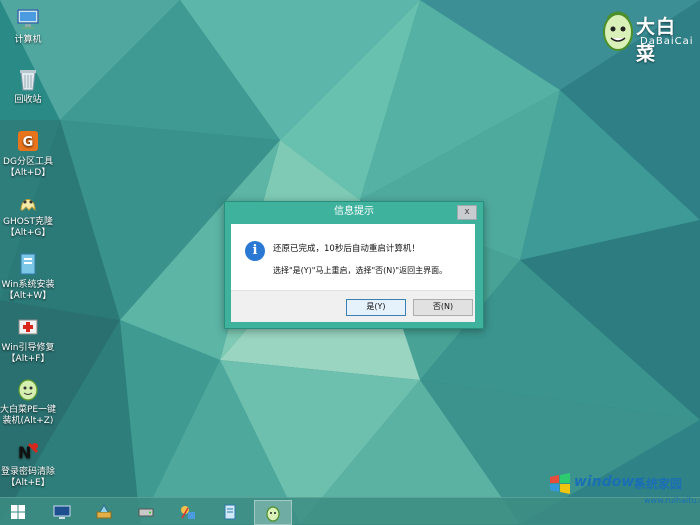 This screenshot has height=525, width=700. I want to click on svg-text: G, so click(28, 142).